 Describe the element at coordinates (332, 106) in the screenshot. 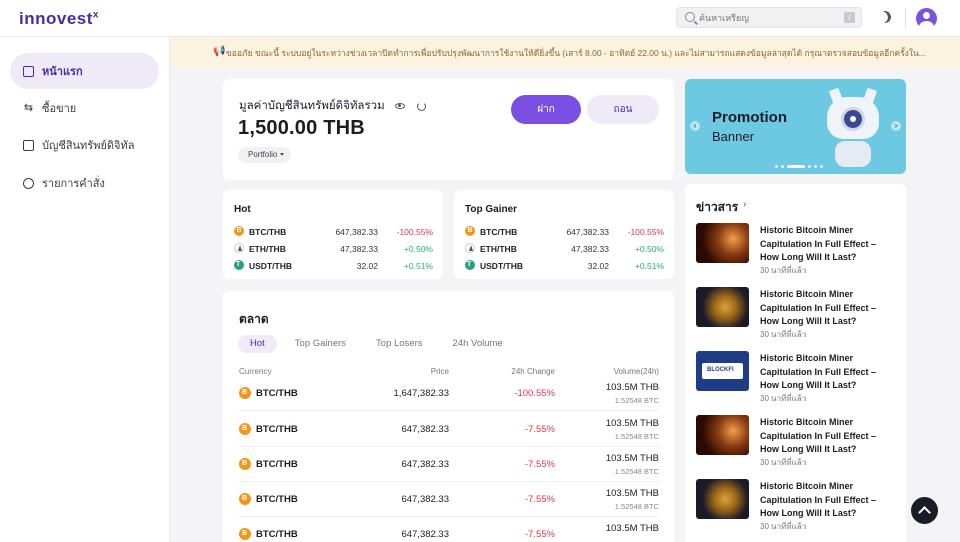

I see `balance-label-row: มูลค่าบัญชีสินทรัพย์ดิจิทัลรวม` at that location.